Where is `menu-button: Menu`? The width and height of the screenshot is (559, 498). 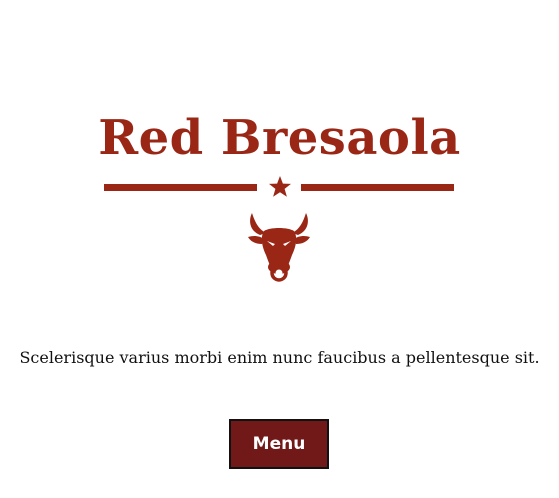
menu-button: Menu is located at coordinates (279, 444).